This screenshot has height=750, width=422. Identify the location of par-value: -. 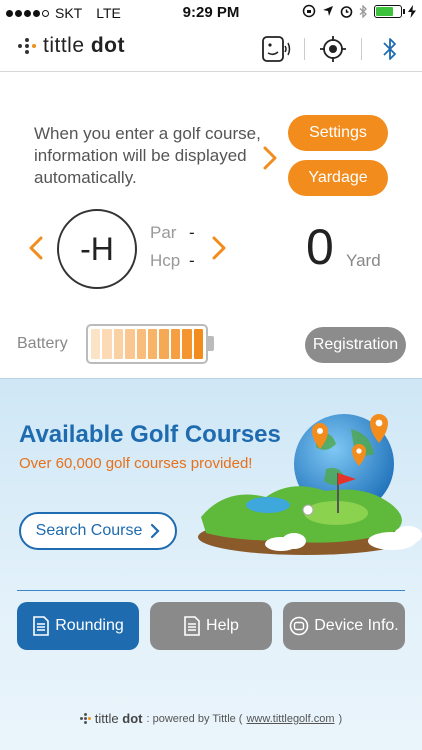
(192, 232).